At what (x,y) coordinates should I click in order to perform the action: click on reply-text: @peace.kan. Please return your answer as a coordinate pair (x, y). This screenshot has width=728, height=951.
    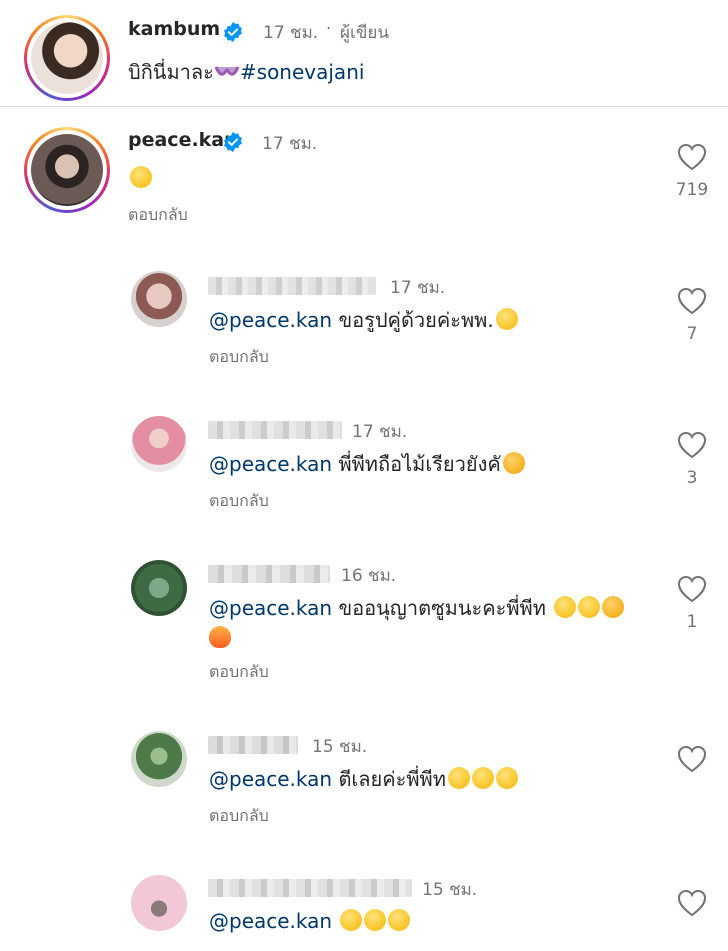
    Looking at the image, I should click on (310, 921).